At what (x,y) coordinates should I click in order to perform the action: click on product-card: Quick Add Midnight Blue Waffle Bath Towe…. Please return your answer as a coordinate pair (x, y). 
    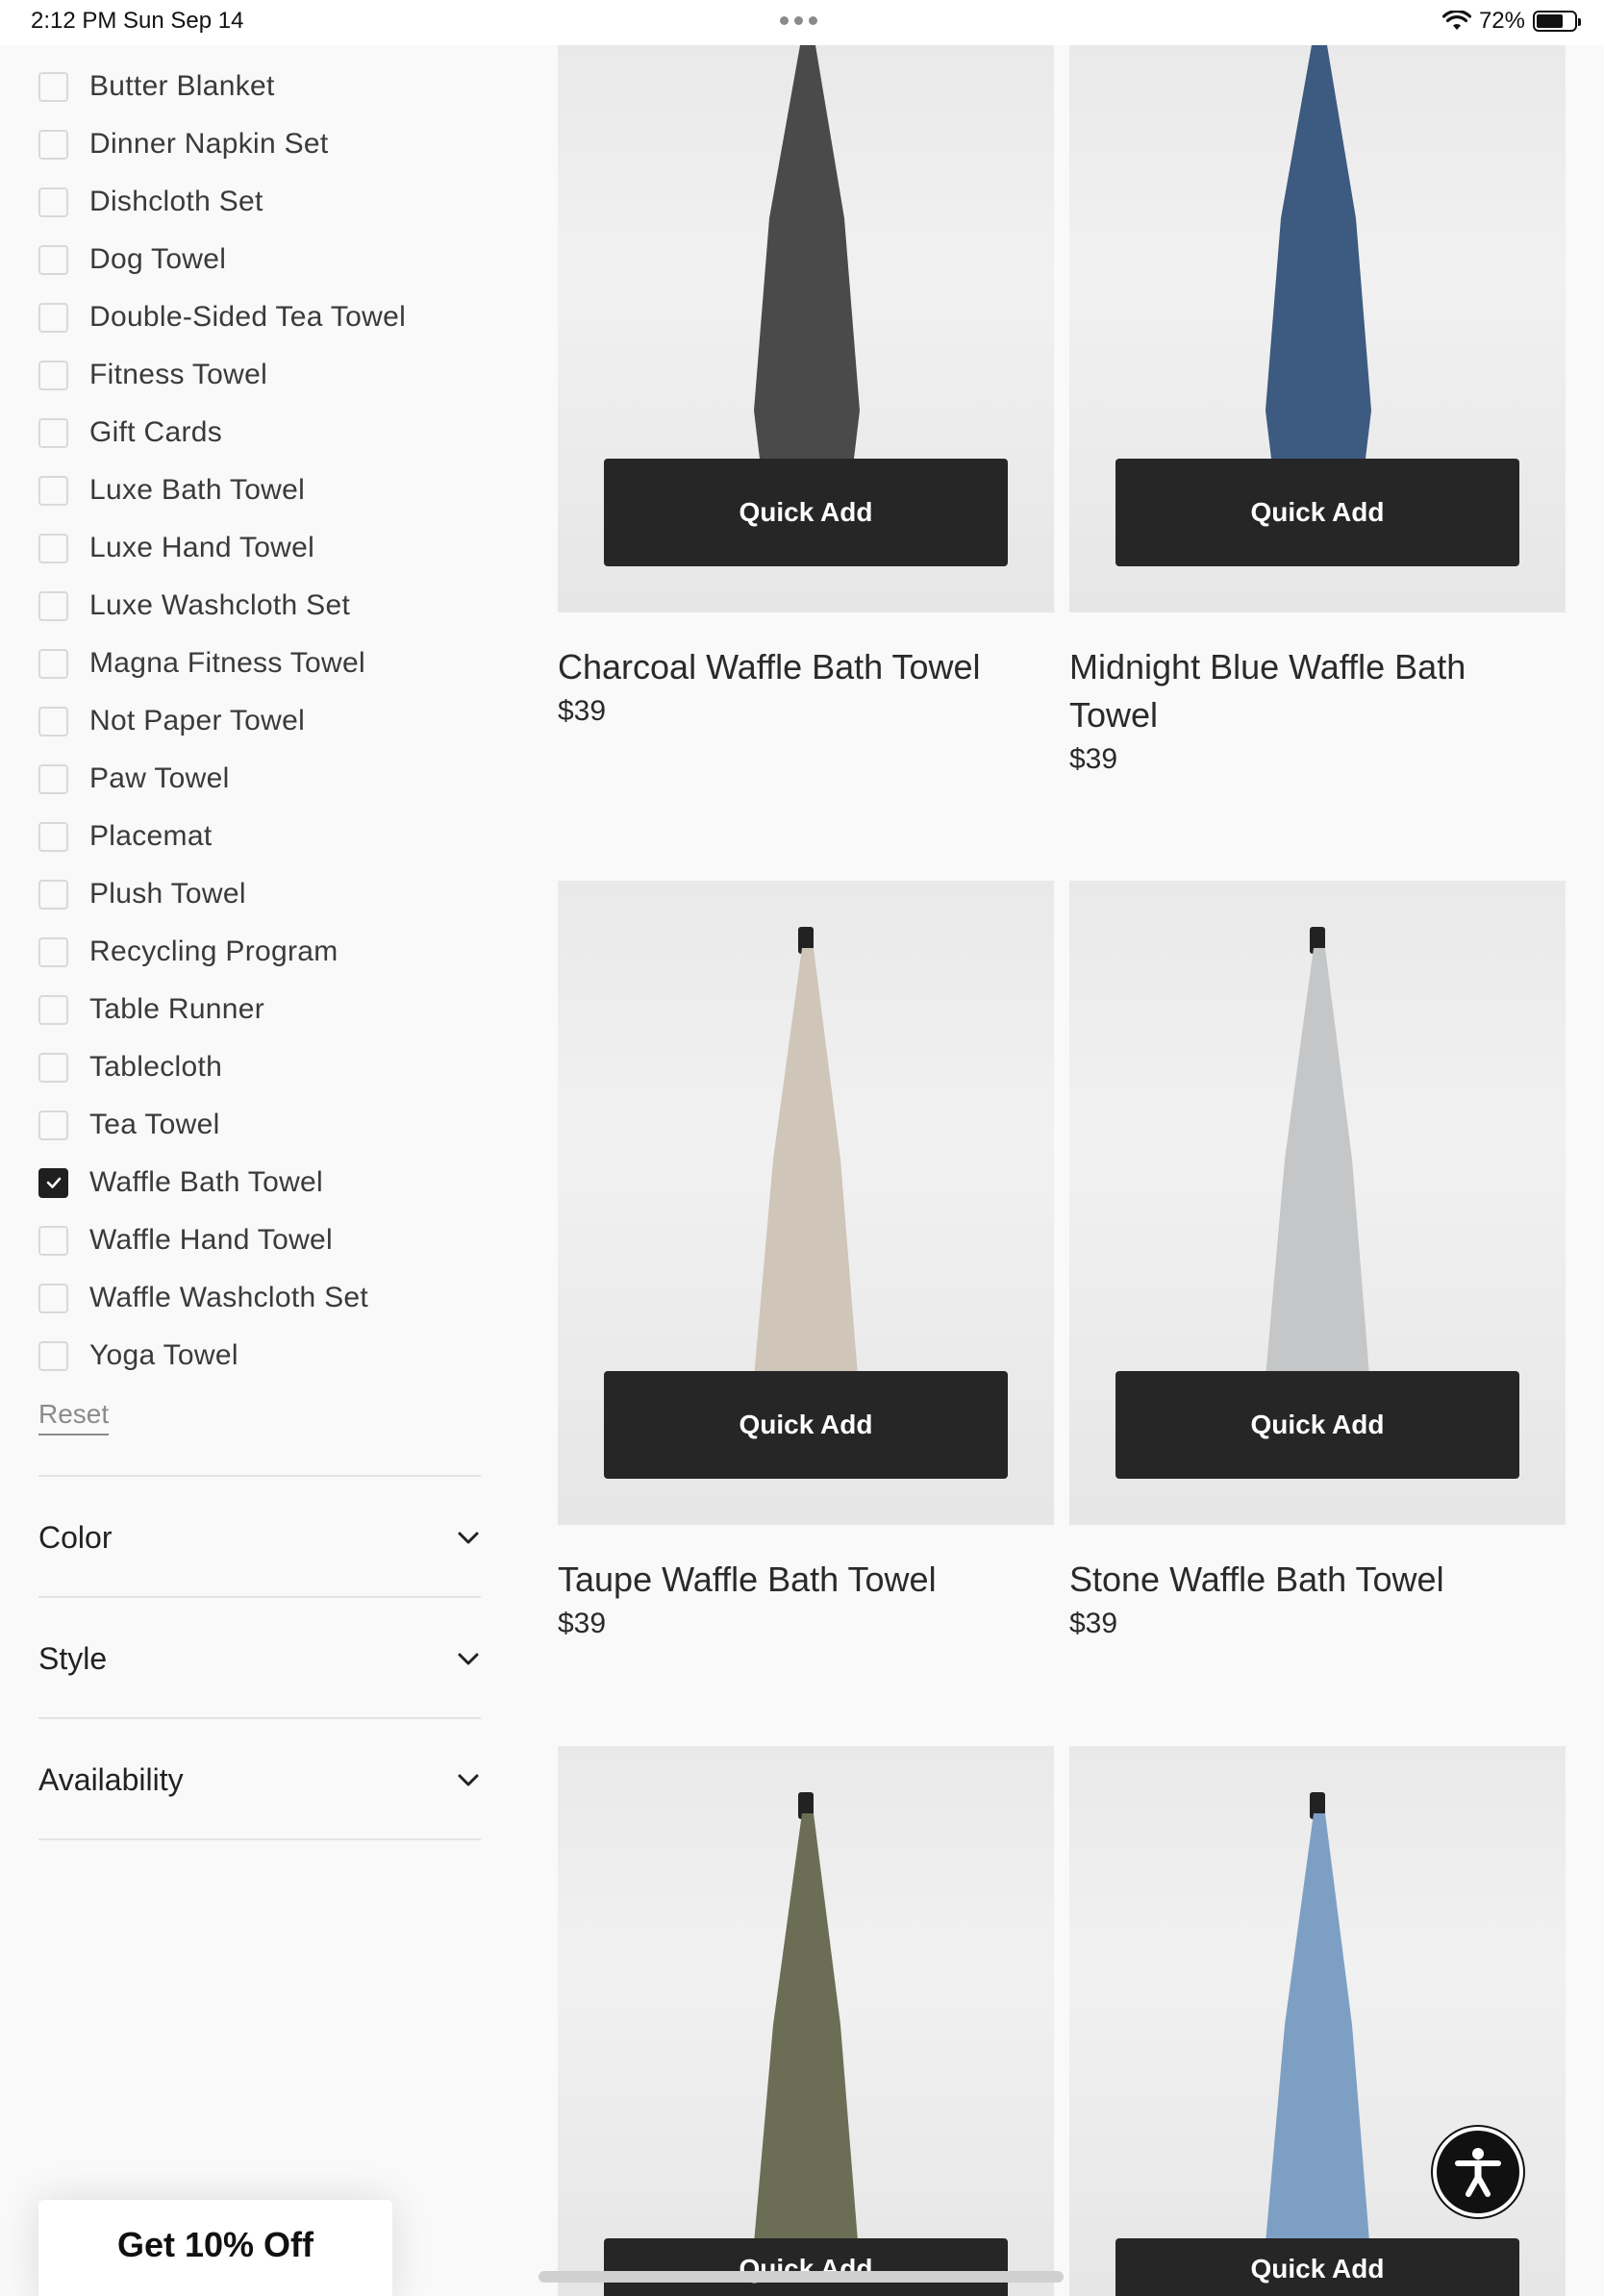
    Looking at the image, I should click on (1317, 410).